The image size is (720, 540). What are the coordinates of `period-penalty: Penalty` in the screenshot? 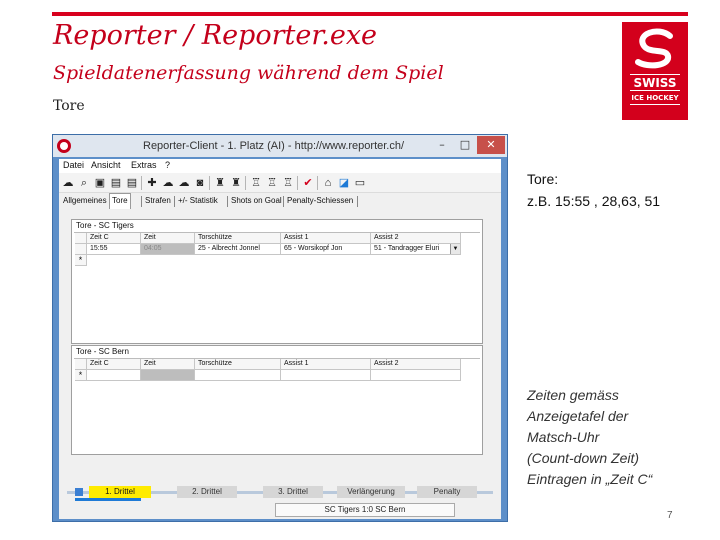 It's located at (447, 492).